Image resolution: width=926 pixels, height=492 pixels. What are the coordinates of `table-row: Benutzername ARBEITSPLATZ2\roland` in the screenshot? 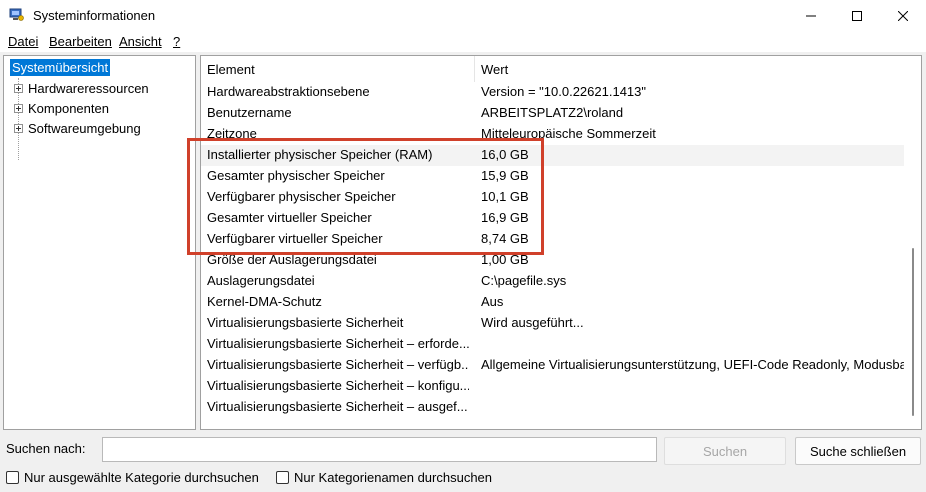 It's located at (552, 113).